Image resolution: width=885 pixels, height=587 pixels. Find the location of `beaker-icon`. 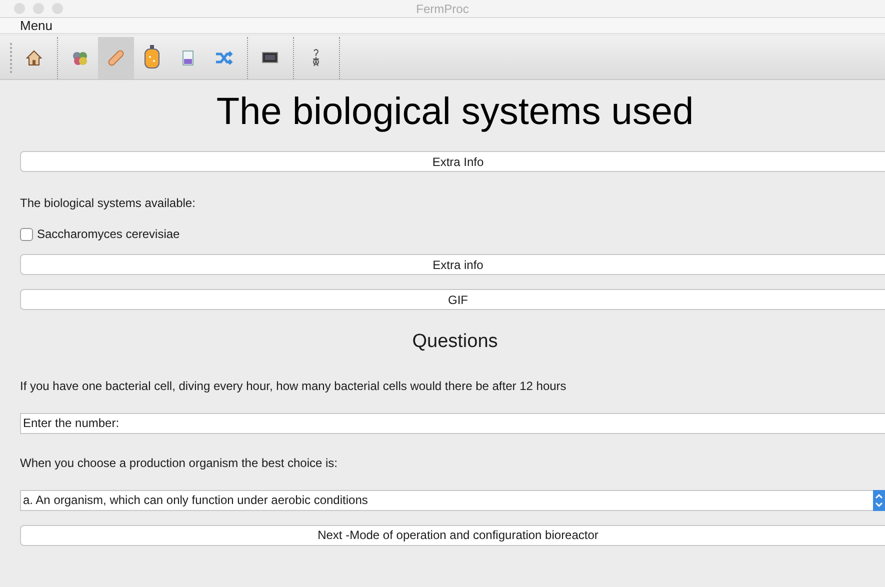

beaker-icon is located at coordinates (188, 58).